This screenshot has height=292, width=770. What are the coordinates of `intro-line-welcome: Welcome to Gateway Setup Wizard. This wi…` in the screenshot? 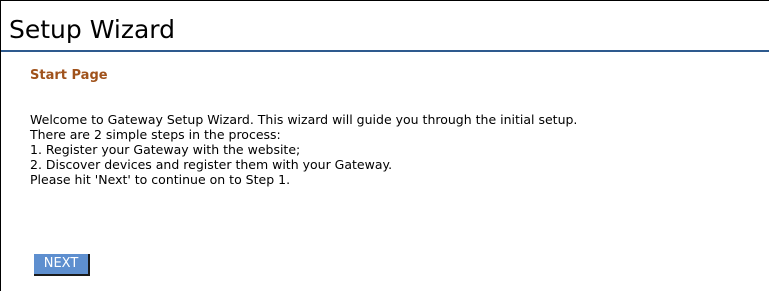 It's located at (304, 119).